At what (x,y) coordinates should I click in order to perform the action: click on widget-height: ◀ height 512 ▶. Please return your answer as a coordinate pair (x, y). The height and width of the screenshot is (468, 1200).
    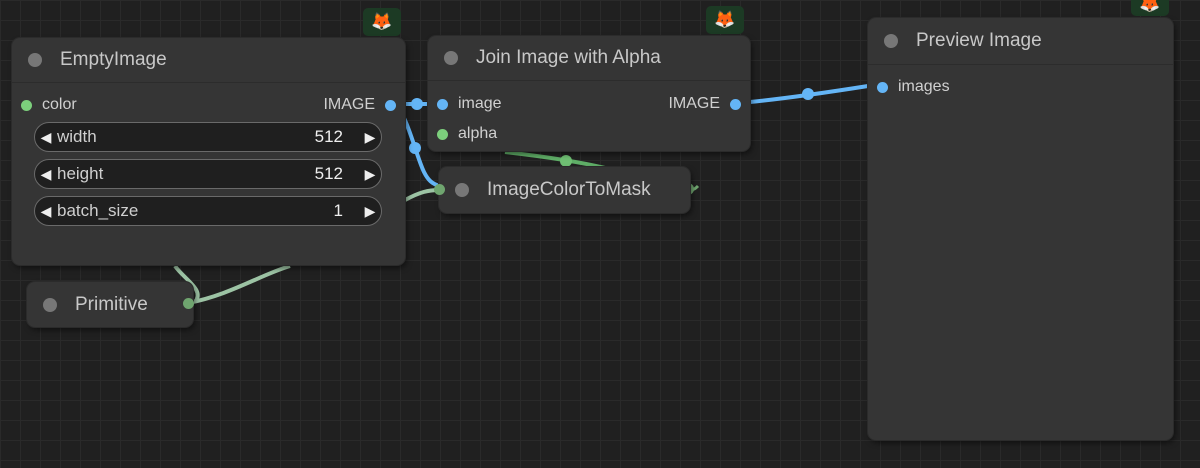
    Looking at the image, I should click on (208, 174).